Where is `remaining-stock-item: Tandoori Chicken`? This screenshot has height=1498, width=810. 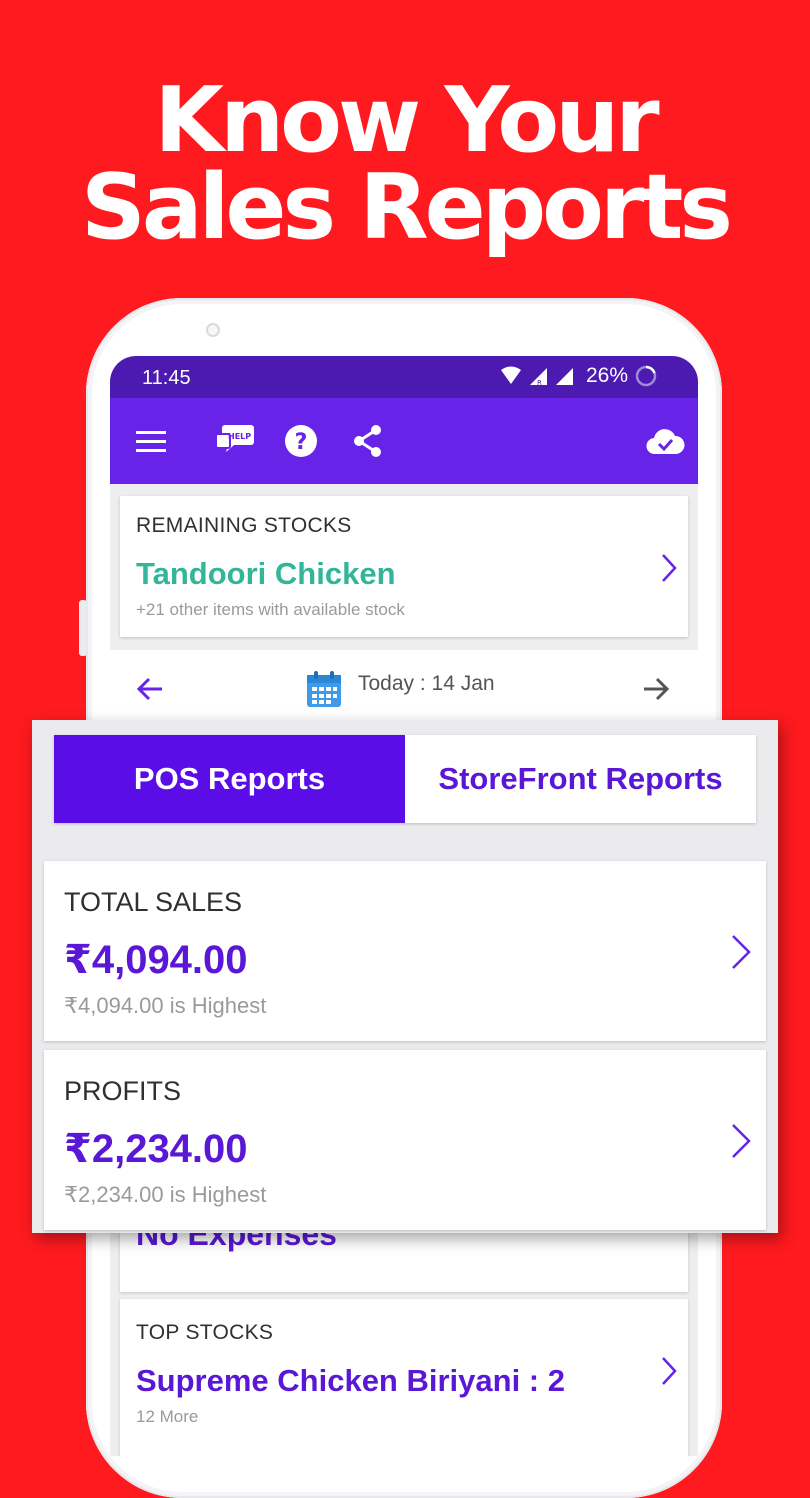
remaining-stock-item: Tandoori Chicken is located at coordinates (266, 573).